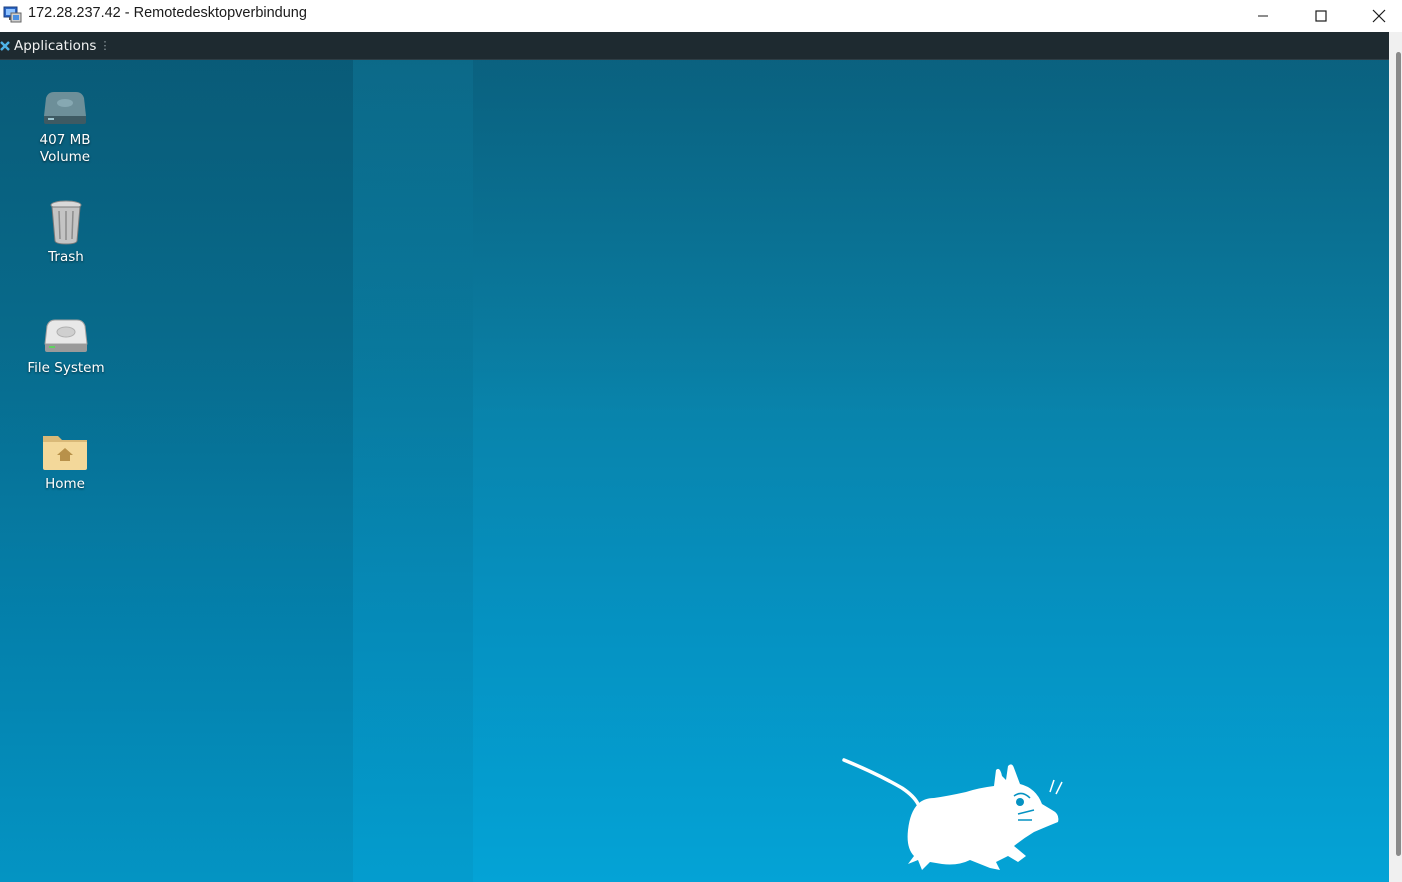 This screenshot has height=882, width=1402. I want to click on panel-grip: ⋮, so click(104, 45).